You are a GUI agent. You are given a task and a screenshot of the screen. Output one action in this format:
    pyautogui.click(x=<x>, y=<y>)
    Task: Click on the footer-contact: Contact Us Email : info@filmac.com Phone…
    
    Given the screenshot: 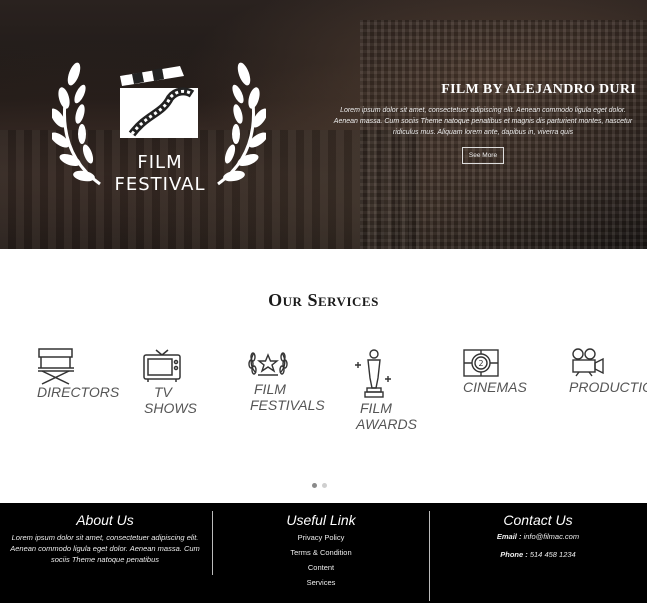 What is the action you would take?
    pyautogui.click(x=538, y=553)
    